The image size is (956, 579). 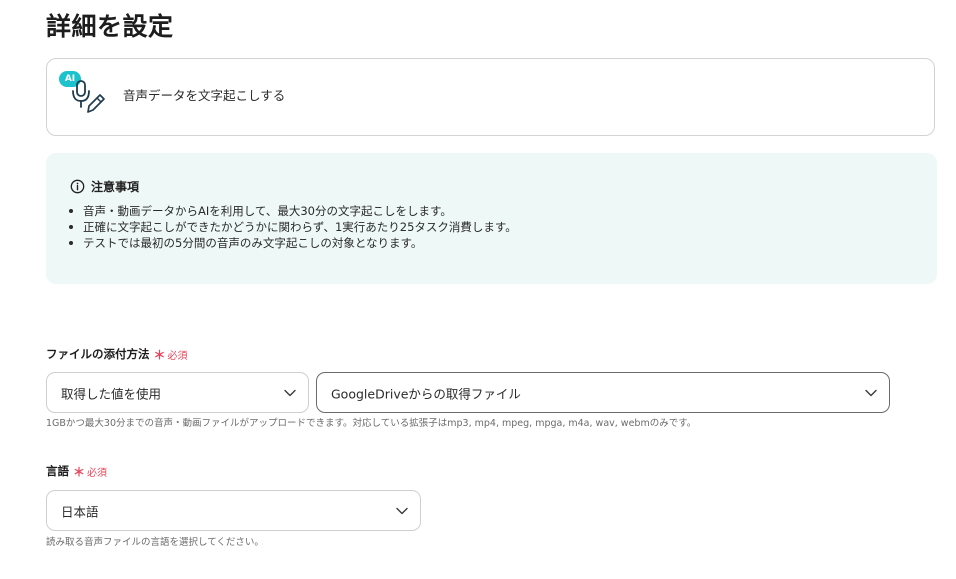 What do you see at coordinates (603, 392) in the screenshot?
I see `file-source-select: GoogleDriveからの取得ファイル` at bounding box center [603, 392].